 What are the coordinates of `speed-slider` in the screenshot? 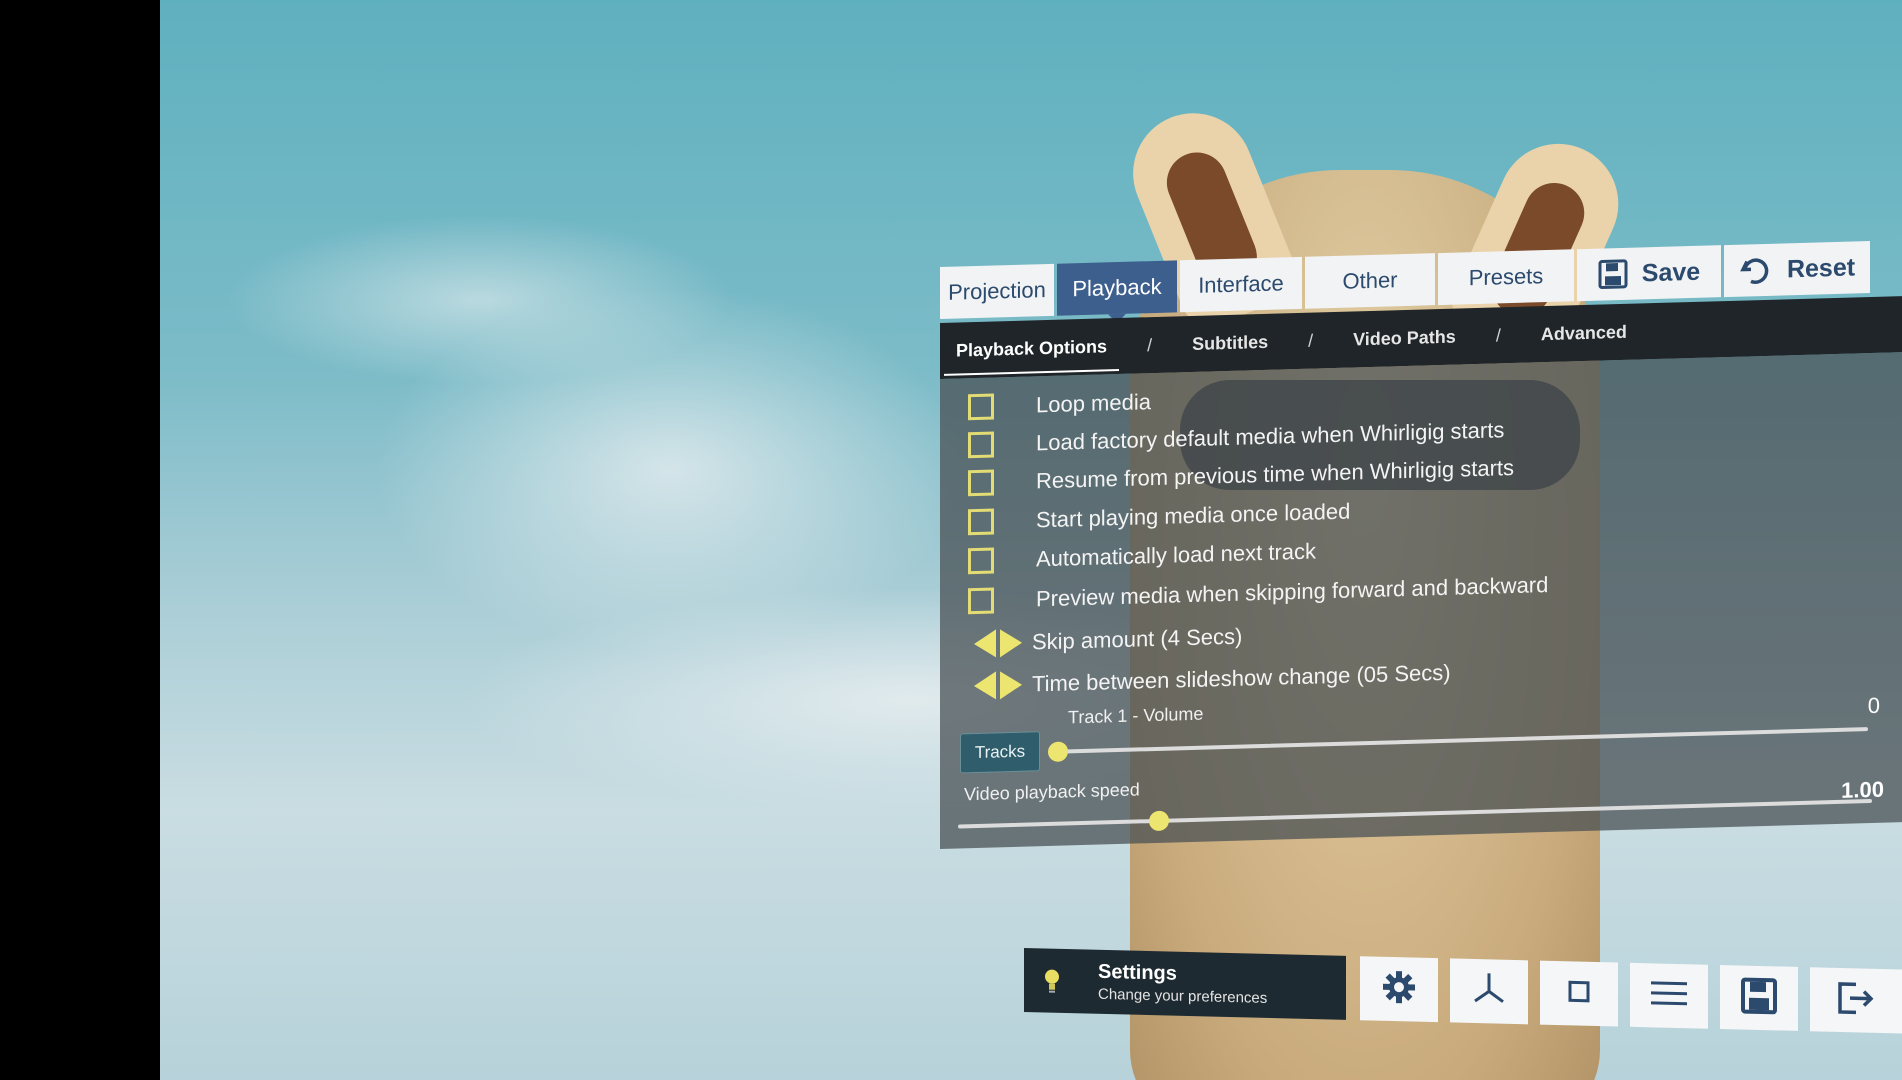 It's located at (1415, 815).